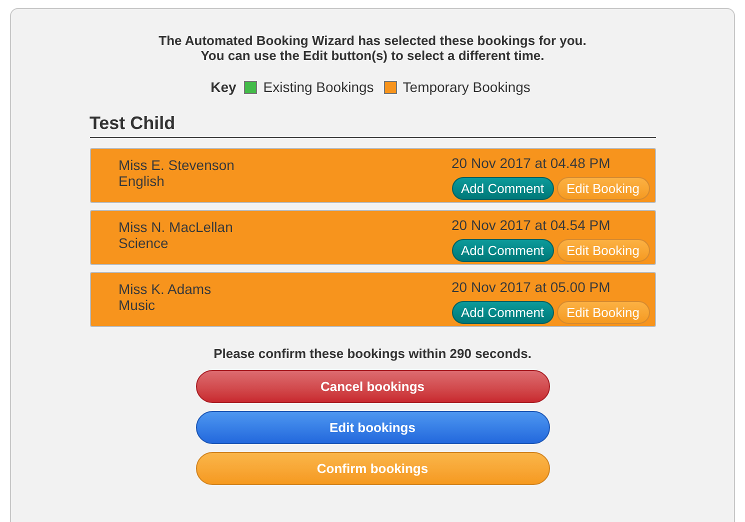 The width and height of the screenshot is (745, 522). Describe the element at coordinates (466, 87) in the screenshot. I see `key-text: Temporary Bookings` at that location.